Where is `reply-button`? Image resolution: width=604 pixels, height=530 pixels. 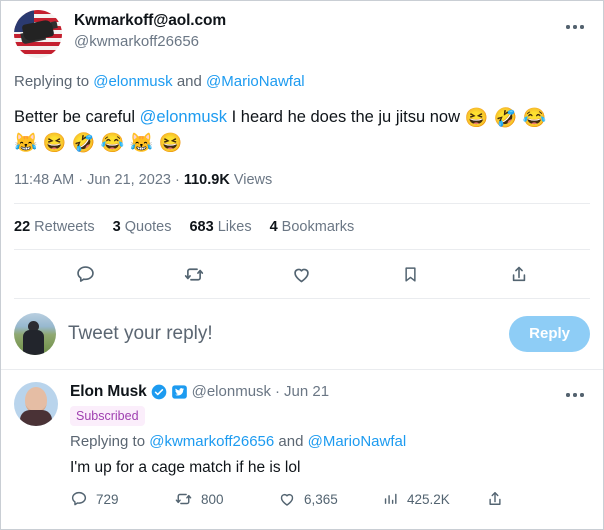
reply-button is located at coordinates (85, 274).